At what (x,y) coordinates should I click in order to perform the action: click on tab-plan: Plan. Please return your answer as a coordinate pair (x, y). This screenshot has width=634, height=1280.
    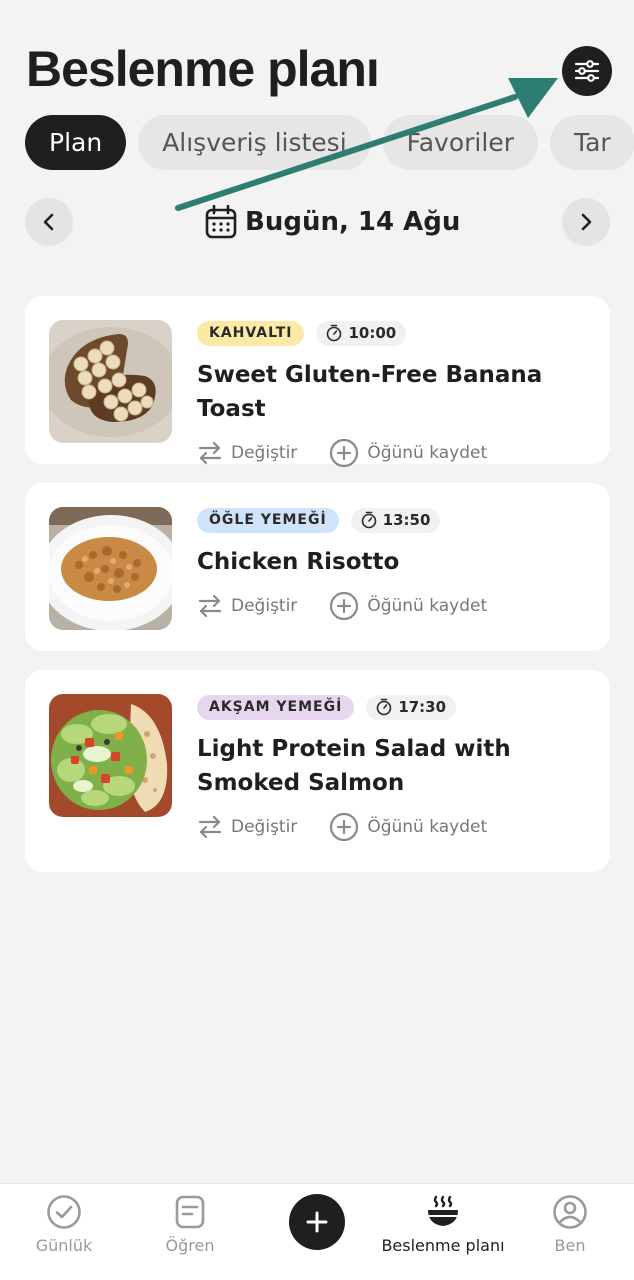
    Looking at the image, I should click on (76, 142).